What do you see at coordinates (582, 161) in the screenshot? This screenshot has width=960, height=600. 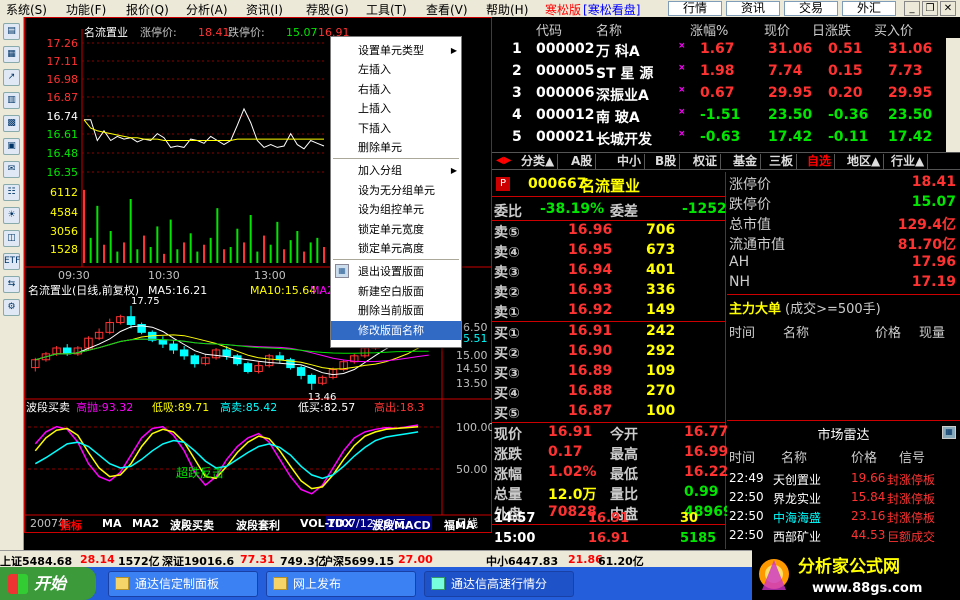 I see `category-tab: A股` at bounding box center [582, 161].